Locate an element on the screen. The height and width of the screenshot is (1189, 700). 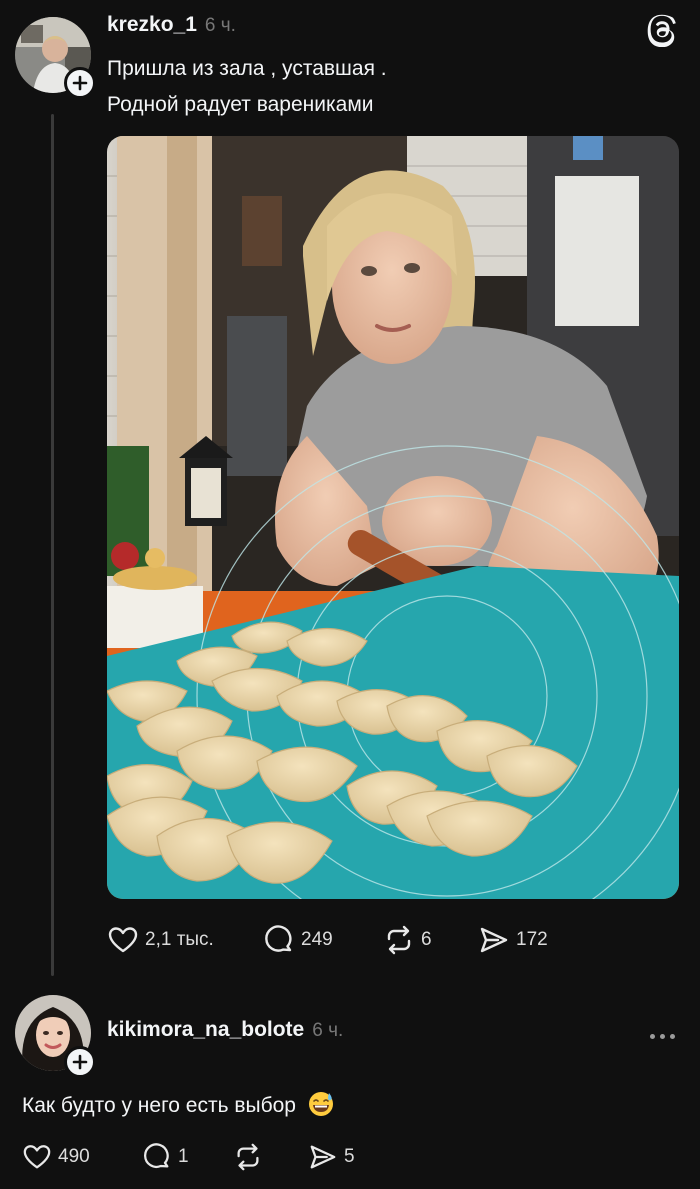
share-button: 172 is located at coordinates (513, 940).